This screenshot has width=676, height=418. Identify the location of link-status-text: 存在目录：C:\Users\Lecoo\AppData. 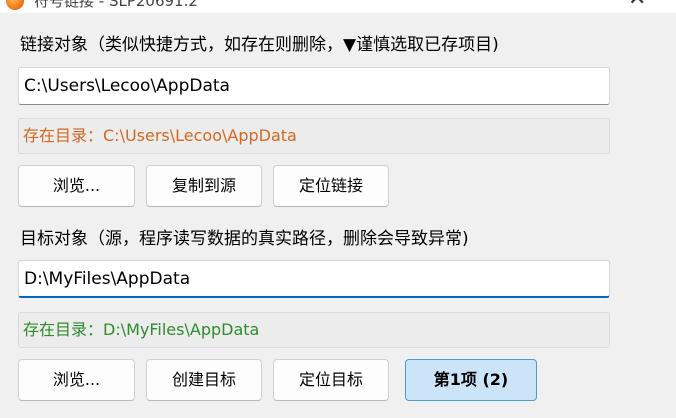
(314, 136).